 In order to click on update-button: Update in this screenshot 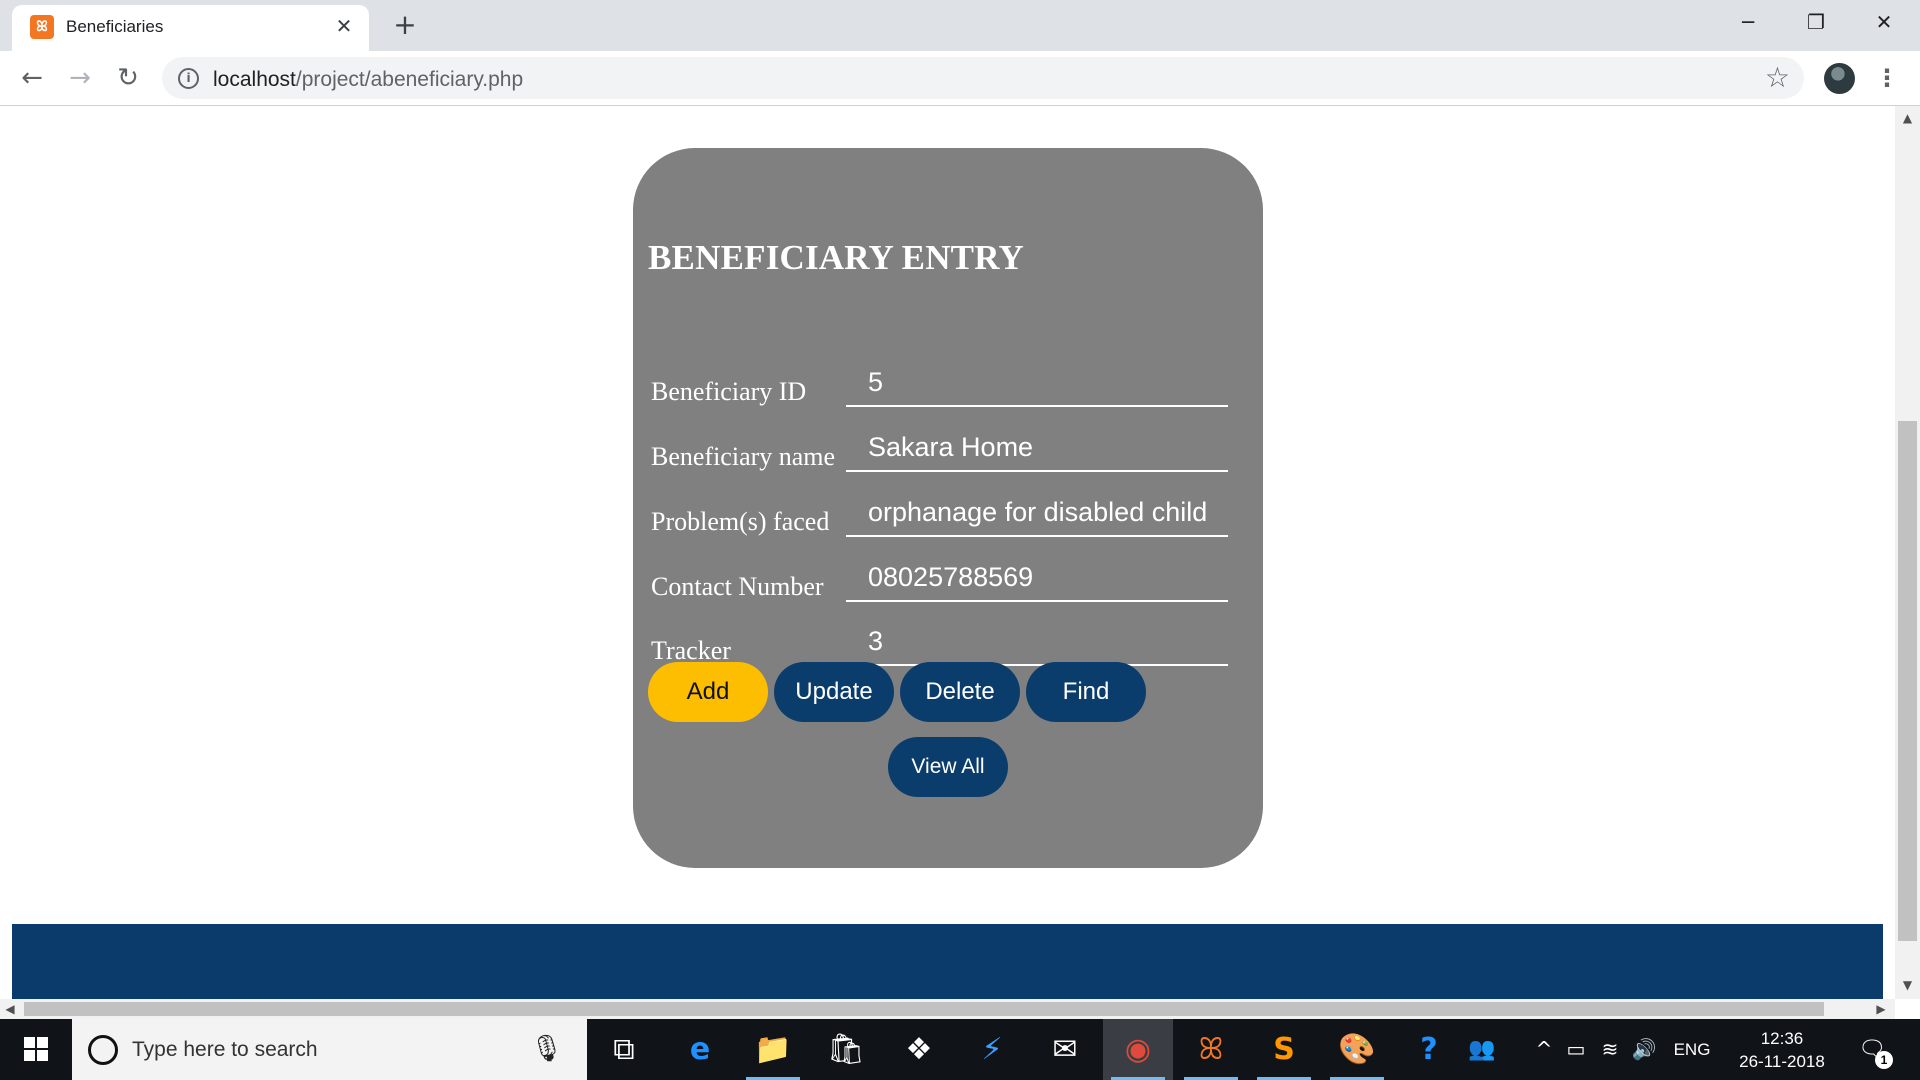, I will do `click(834, 692)`.